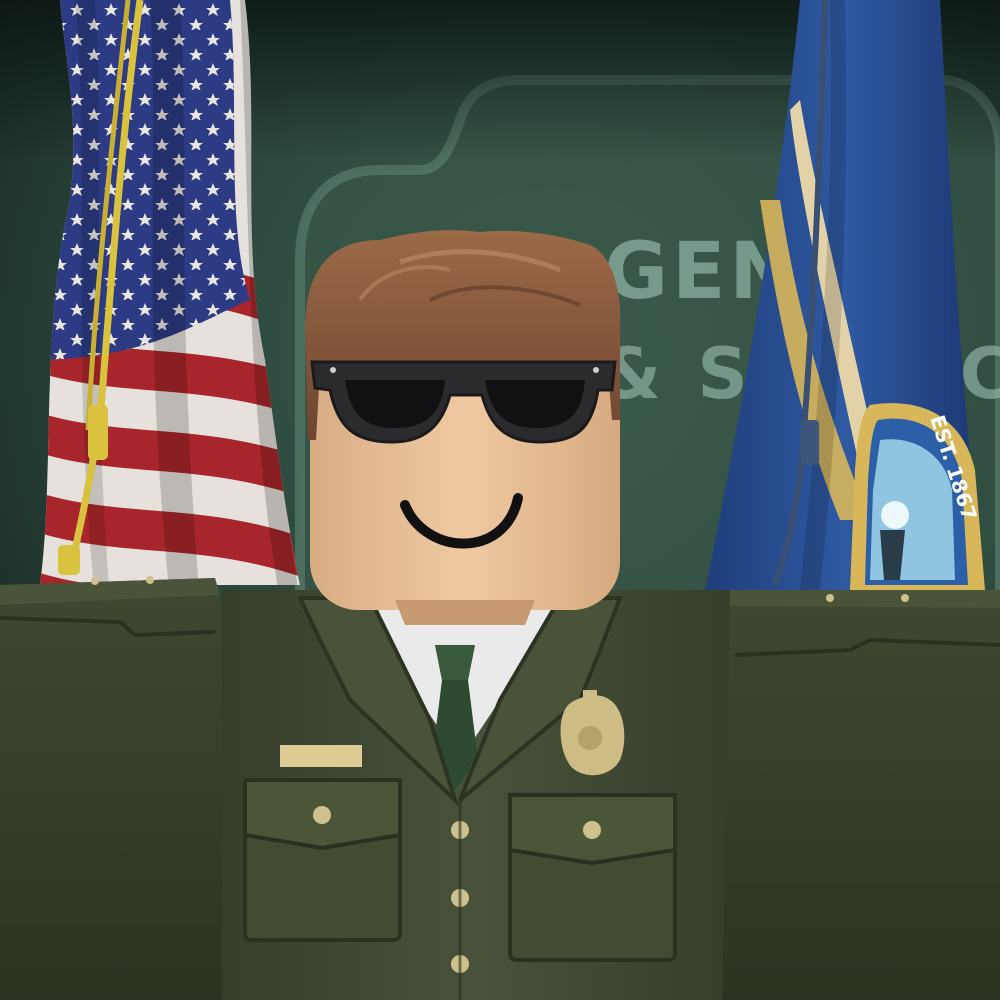  I want to click on avatar-head, so click(463, 427).